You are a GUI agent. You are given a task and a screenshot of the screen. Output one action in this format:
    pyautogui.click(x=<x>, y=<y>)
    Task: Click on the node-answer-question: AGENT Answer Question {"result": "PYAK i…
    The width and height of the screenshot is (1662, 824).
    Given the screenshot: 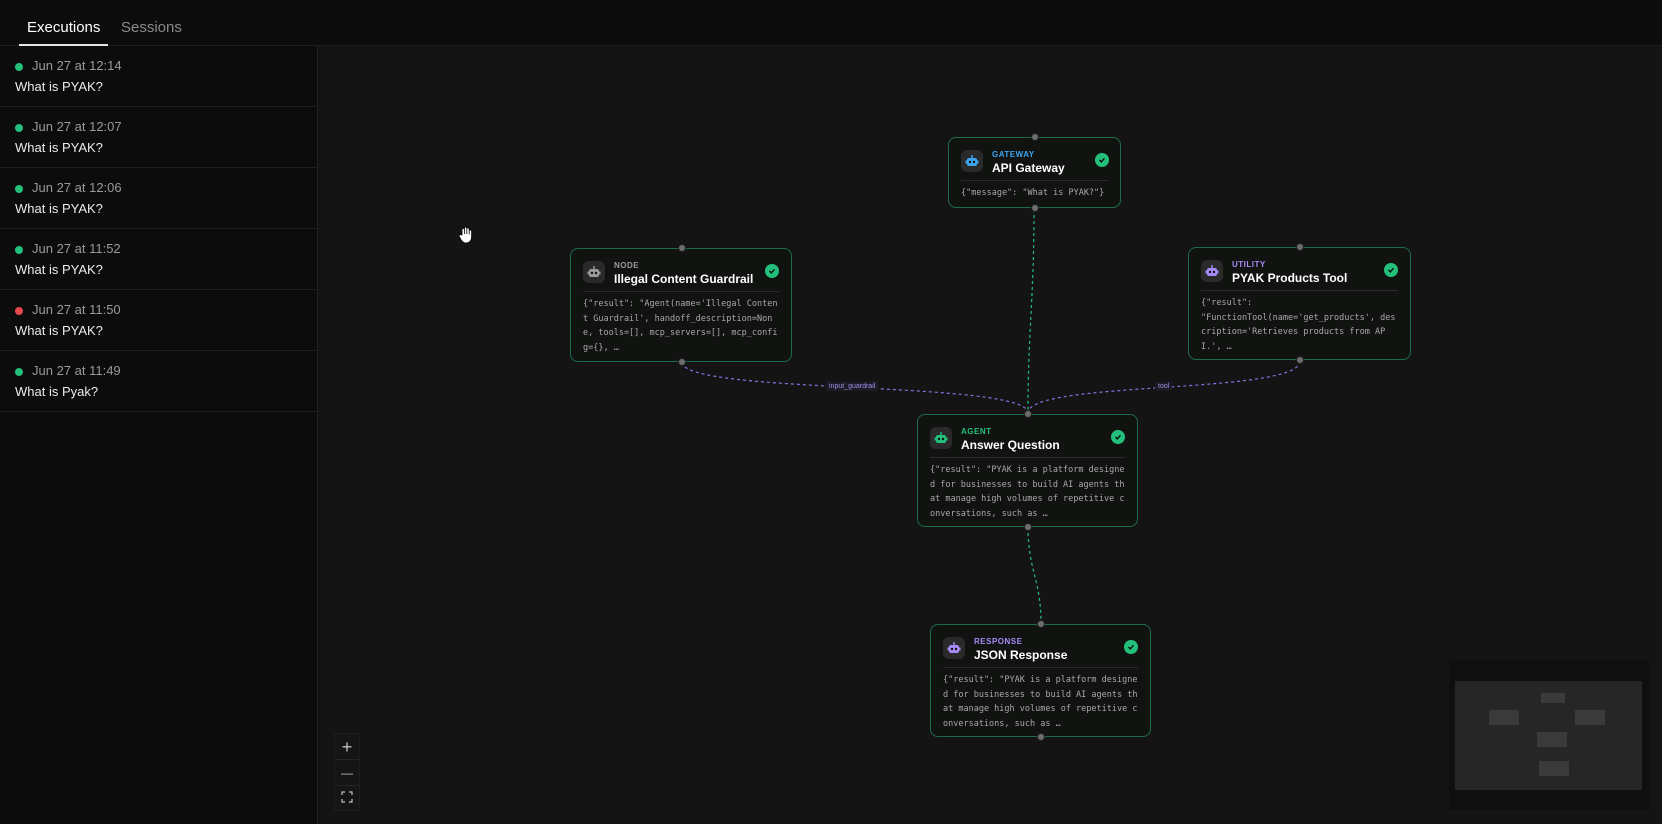 What is the action you would take?
    pyautogui.click(x=1027, y=470)
    